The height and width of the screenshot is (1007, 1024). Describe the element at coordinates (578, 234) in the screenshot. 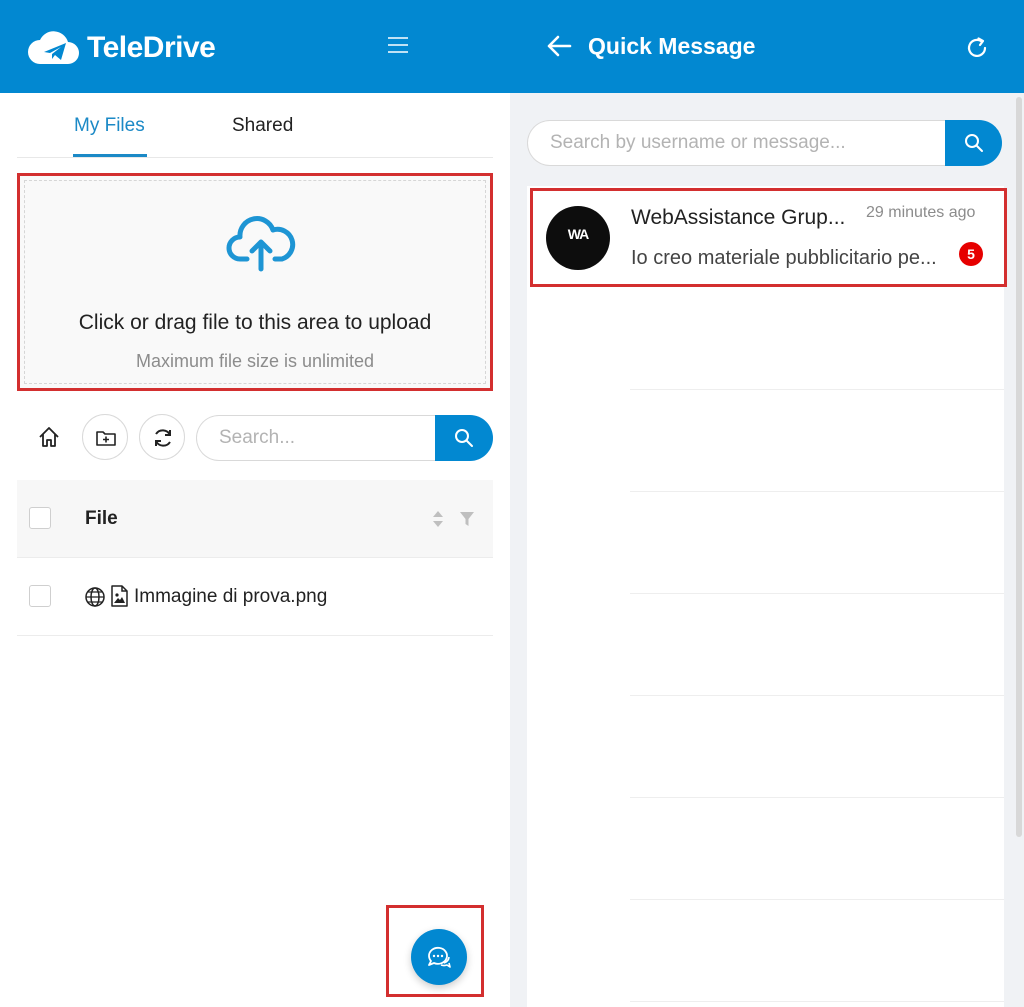

I see `avatar-initials: WA` at that location.